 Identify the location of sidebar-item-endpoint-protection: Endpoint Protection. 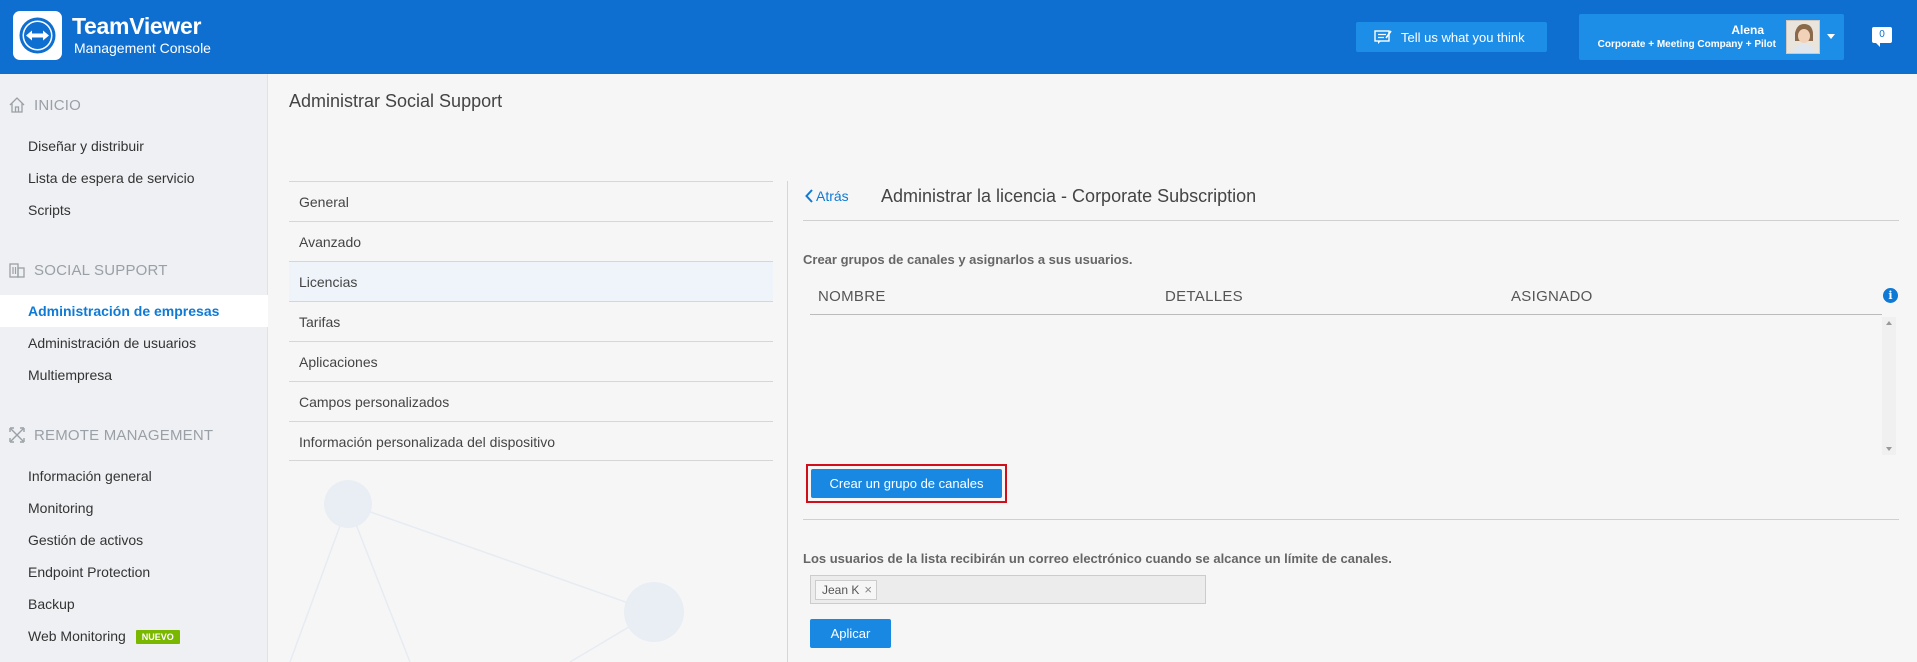
(134, 572).